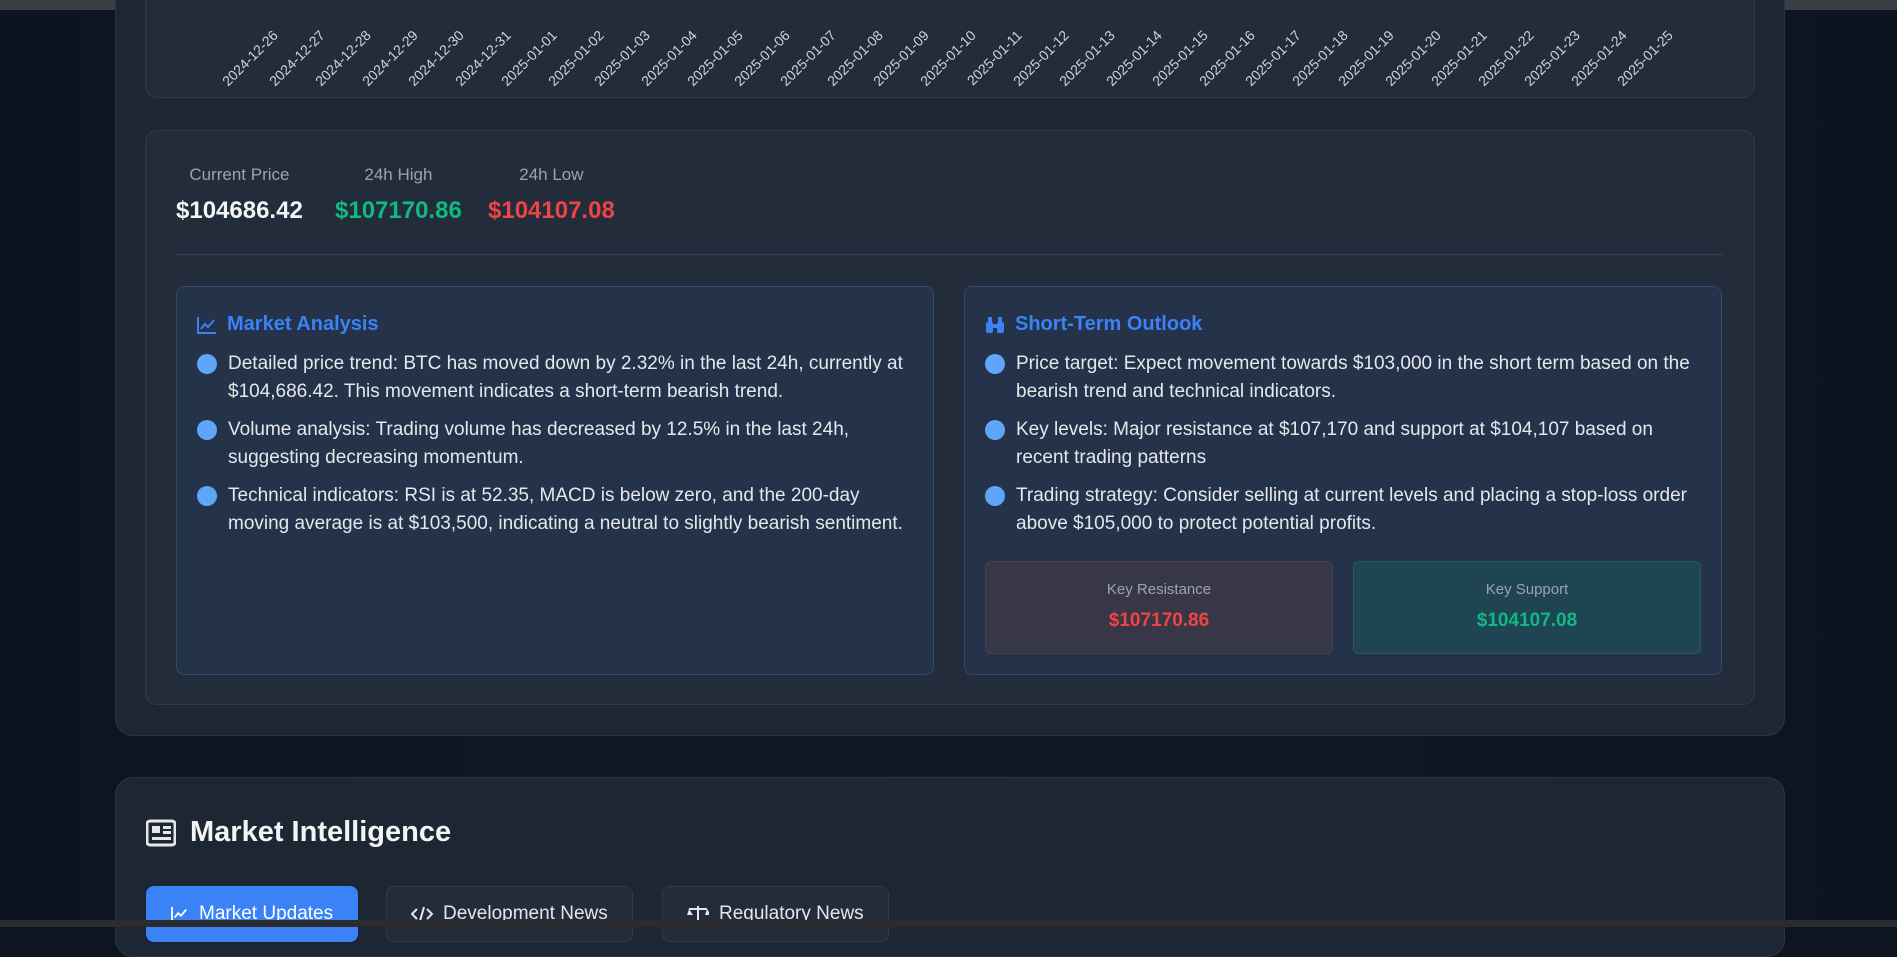  Describe the element at coordinates (1159, 589) in the screenshot. I see `key-resistance-label: Key Resistance` at that location.